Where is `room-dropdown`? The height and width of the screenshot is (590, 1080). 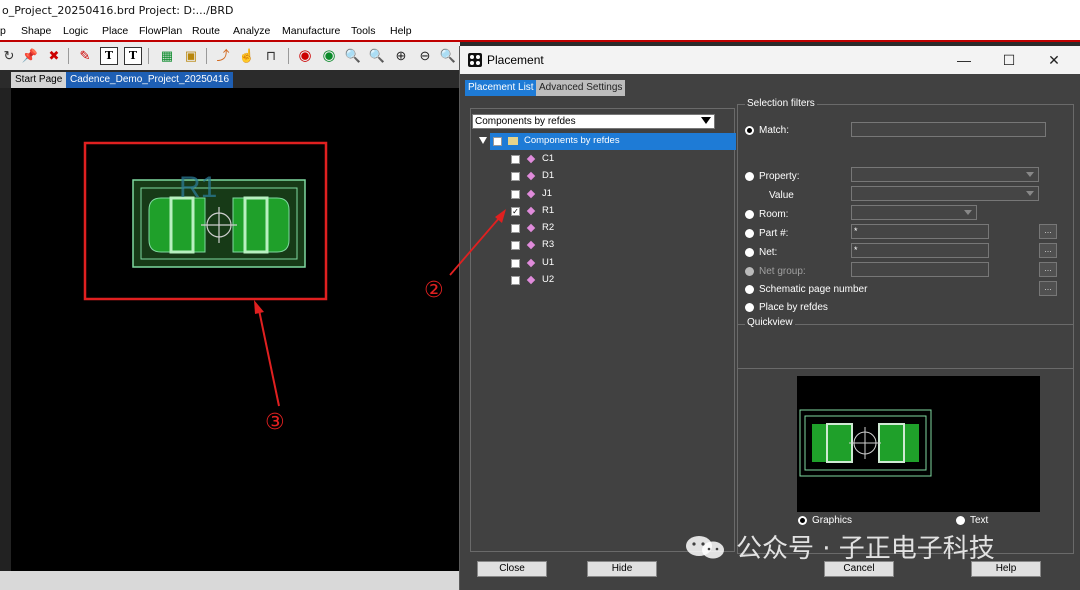
room-dropdown is located at coordinates (914, 212).